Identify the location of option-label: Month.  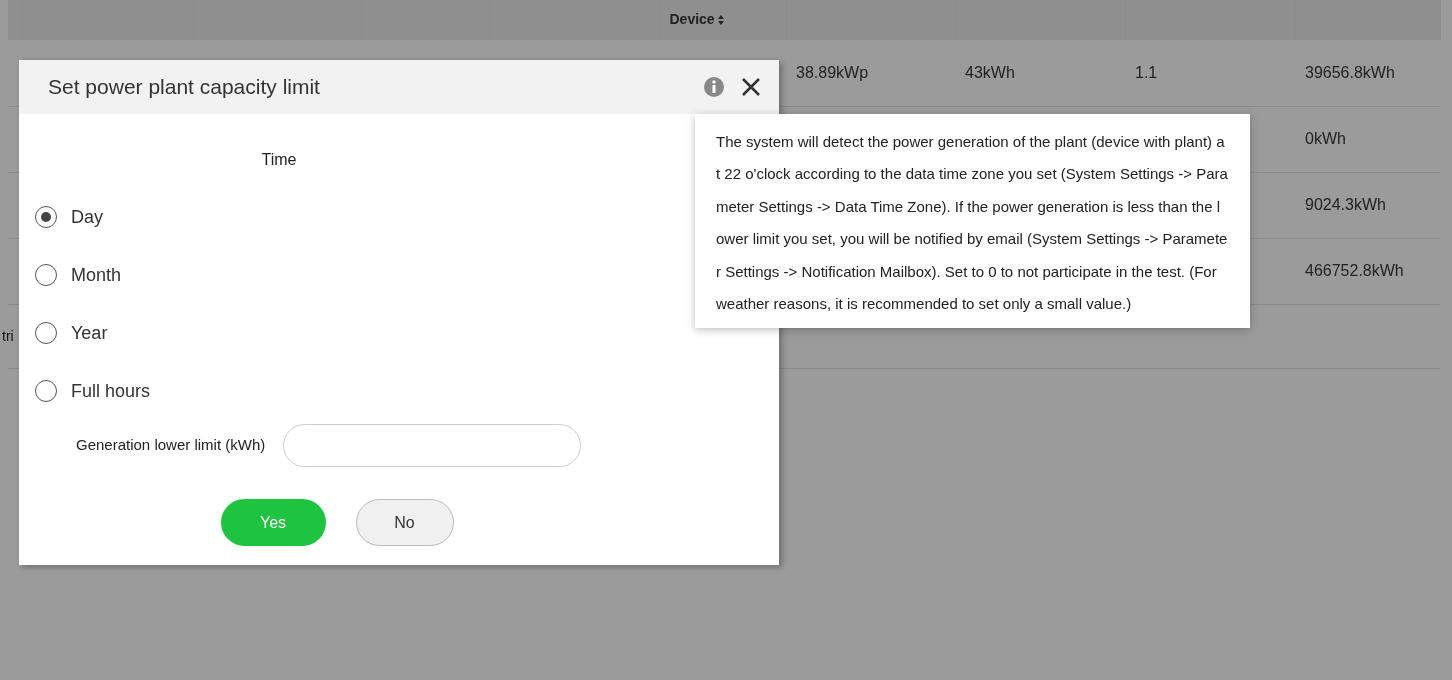
(96, 275).